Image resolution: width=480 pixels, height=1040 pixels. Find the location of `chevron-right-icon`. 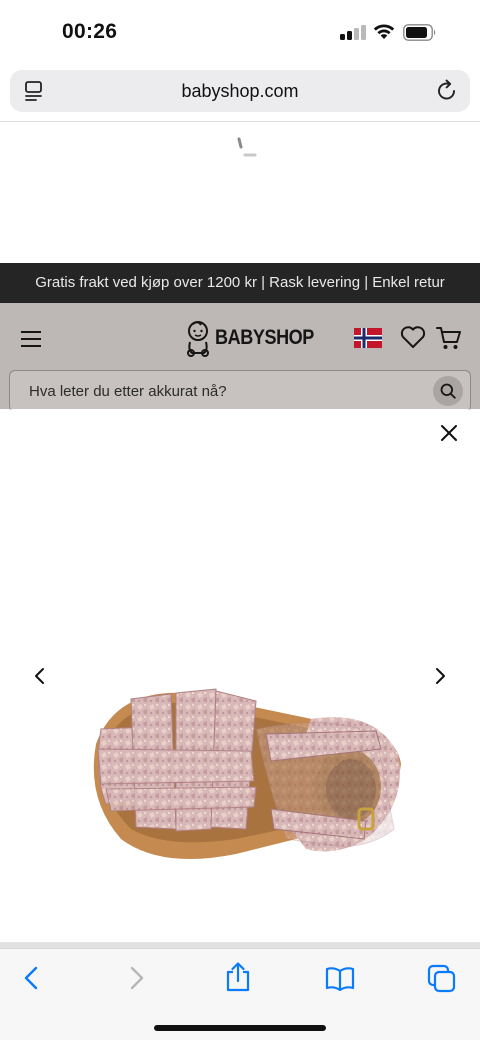

chevron-right-icon is located at coordinates (440, 676).